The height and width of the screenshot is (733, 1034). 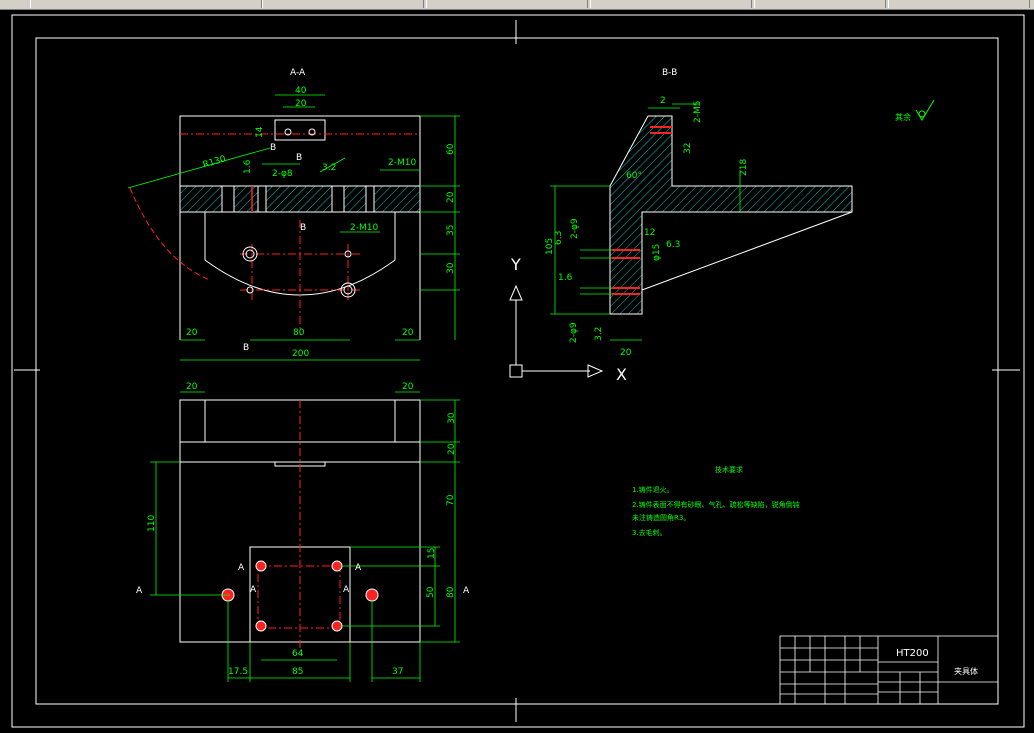 What do you see at coordinates (192, 333) in the screenshot?
I see `dim-aa-20-left: 20` at bounding box center [192, 333].